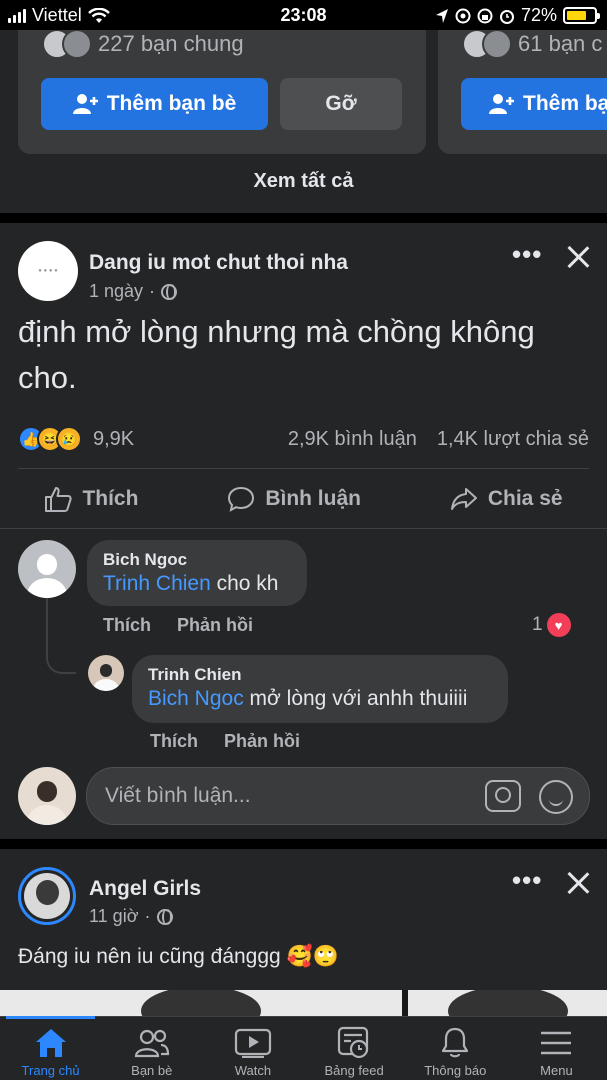 This screenshot has height=1080, width=607. I want to click on reaction-summary: 👍 😆 😢 9,9K, so click(76, 439).